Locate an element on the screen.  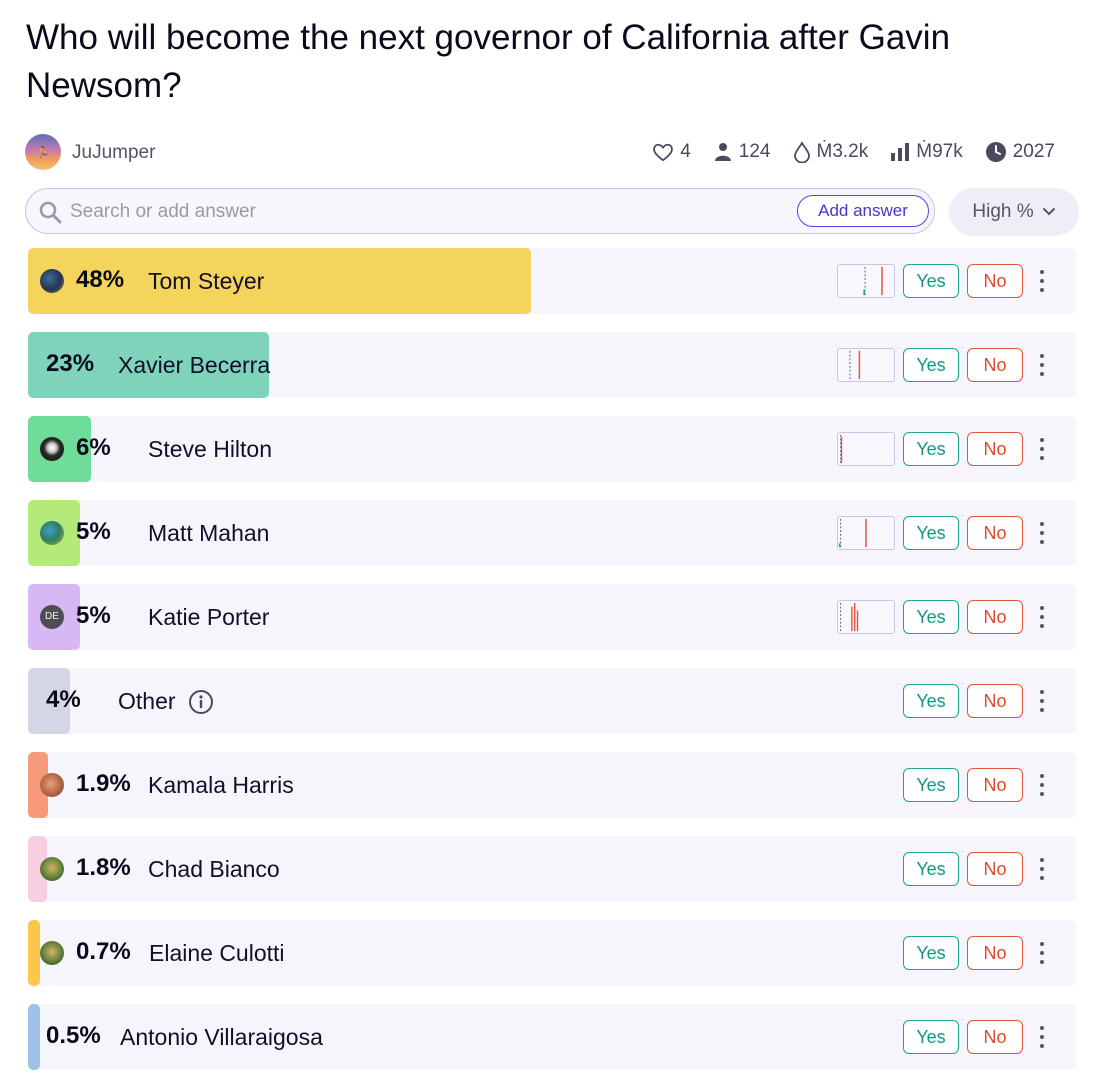
answer-probability: 48% is located at coordinates (100, 279).